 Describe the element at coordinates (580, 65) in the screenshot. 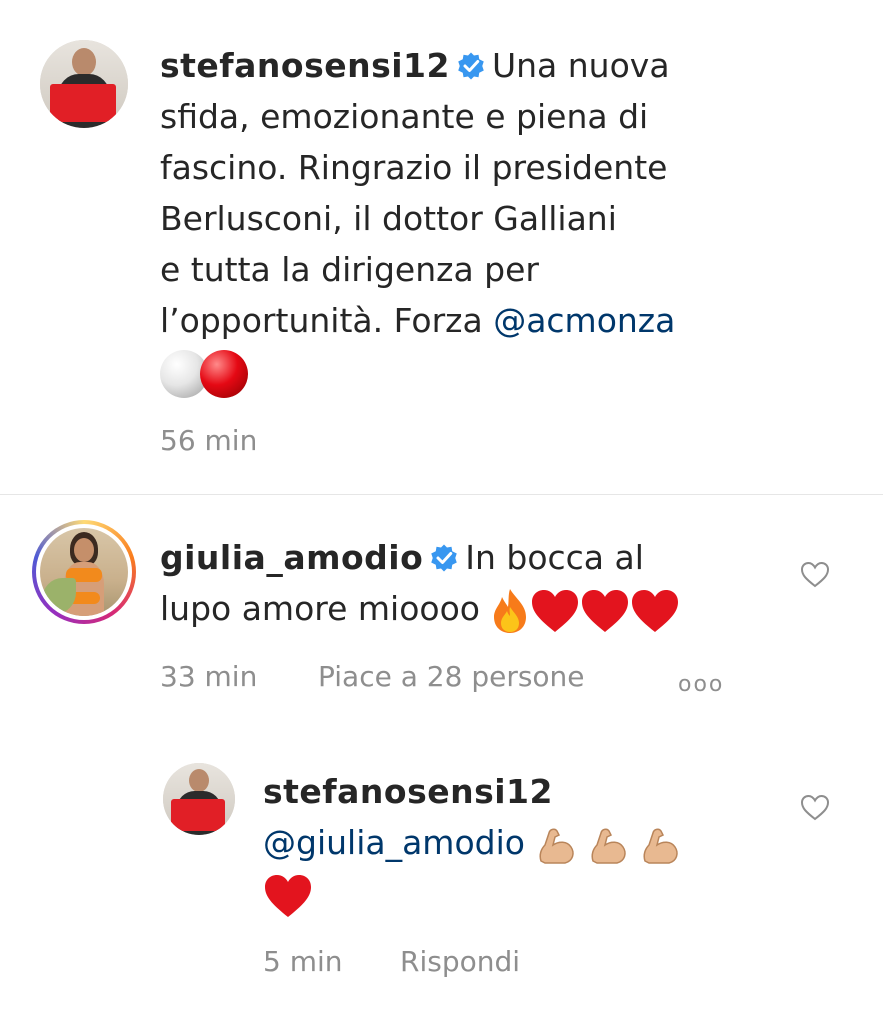

I see `comment-text: Una nuova` at that location.